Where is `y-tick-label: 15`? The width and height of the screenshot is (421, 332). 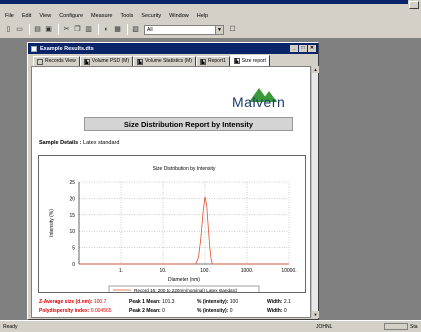 y-tick-label: 15 is located at coordinates (72, 216).